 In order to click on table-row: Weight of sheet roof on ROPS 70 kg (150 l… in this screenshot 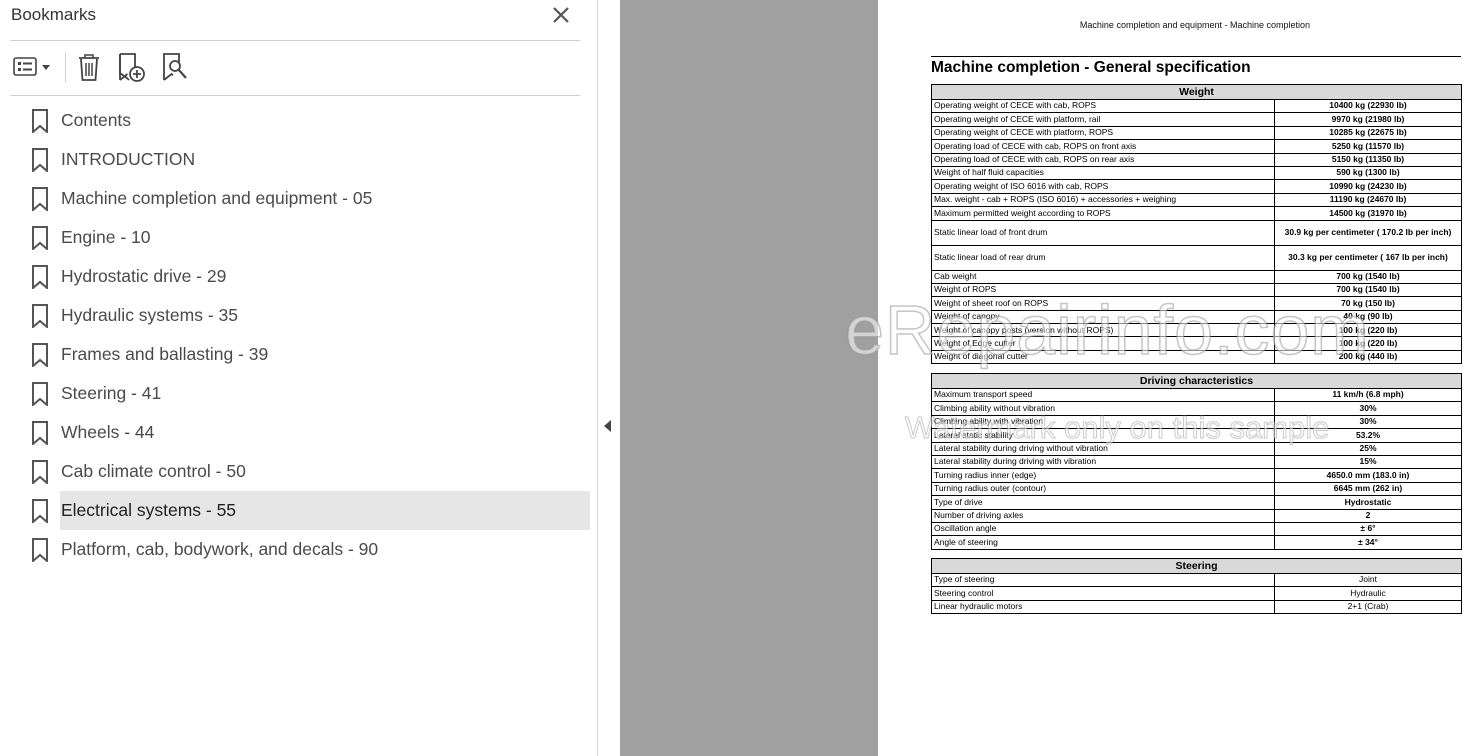, I will do `click(1196, 303)`.